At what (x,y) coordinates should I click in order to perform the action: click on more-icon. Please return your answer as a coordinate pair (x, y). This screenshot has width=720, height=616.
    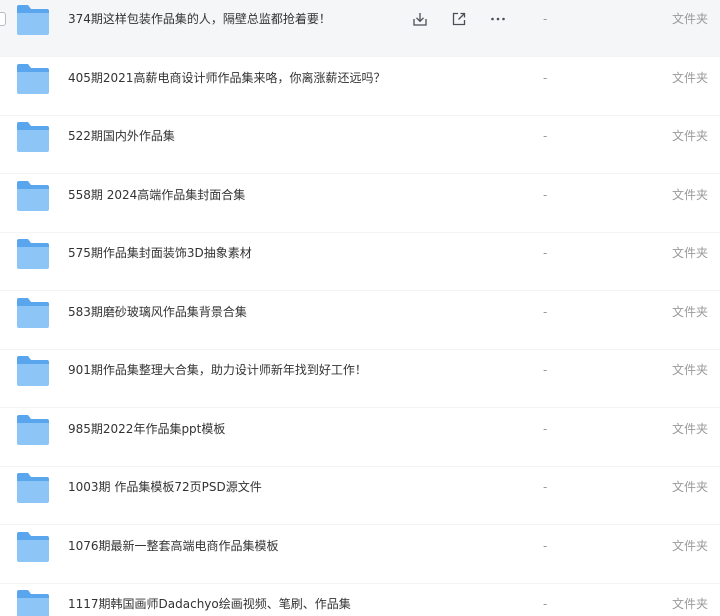
    Looking at the image, I should click on (498, 19).